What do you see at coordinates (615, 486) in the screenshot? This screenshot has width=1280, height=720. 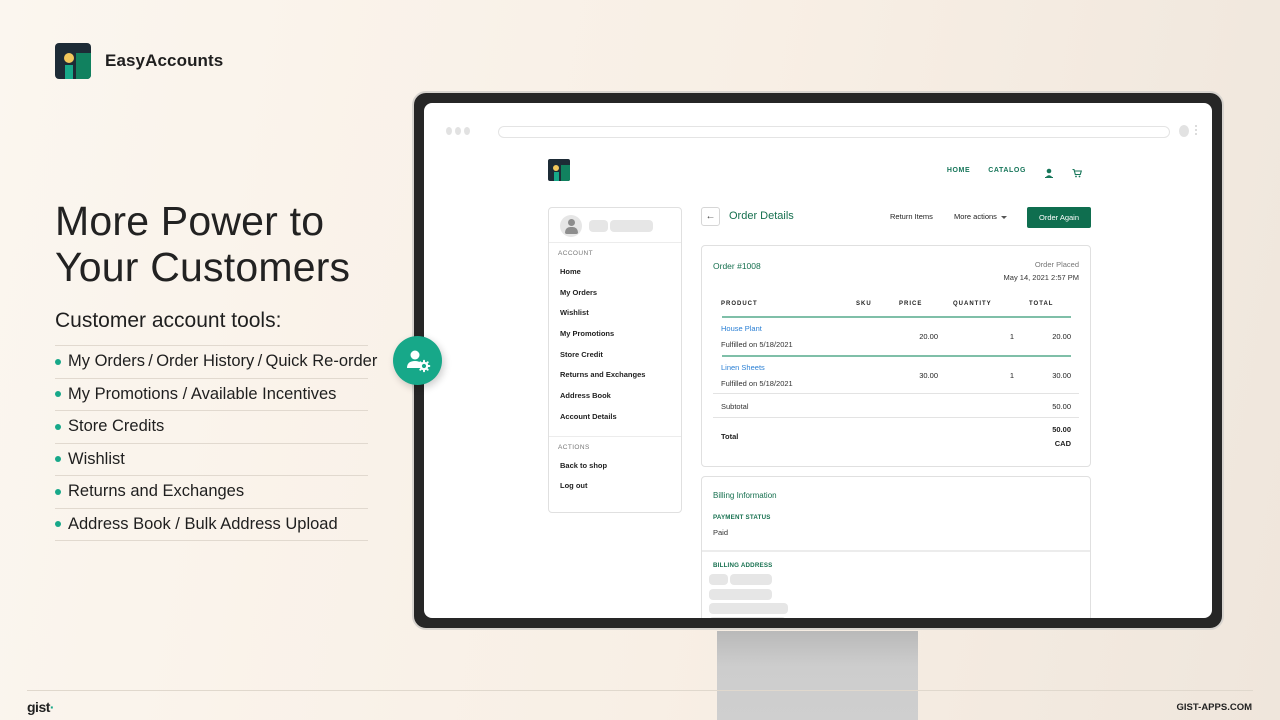 I see `sidebar-item-log-out: Log out` at bounding box center [615, 486].